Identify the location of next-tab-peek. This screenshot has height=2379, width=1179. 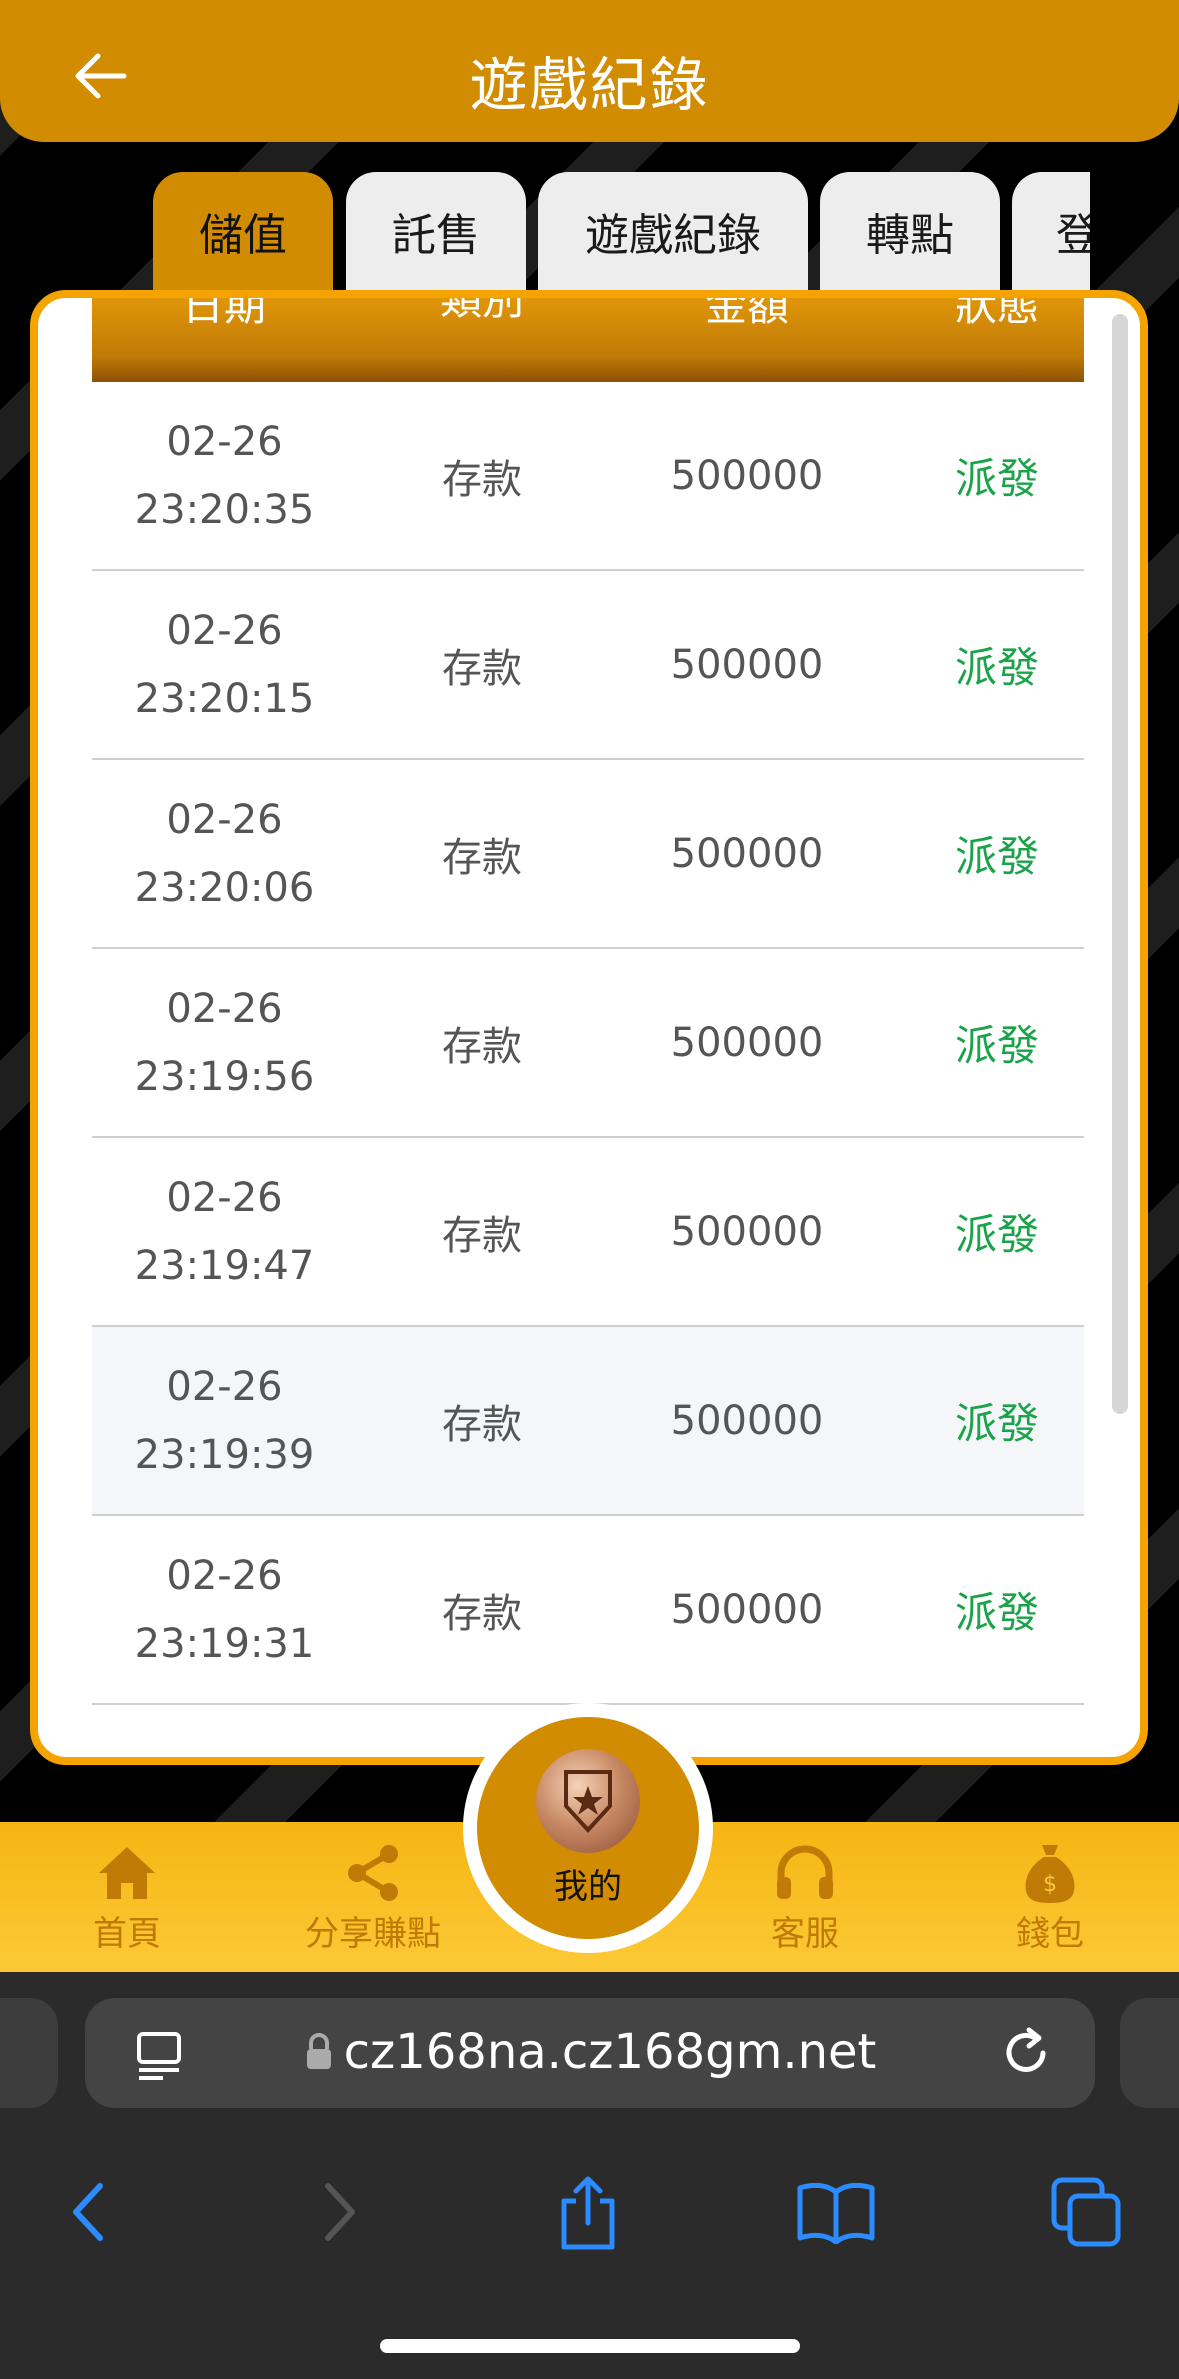
(1149, 2053).